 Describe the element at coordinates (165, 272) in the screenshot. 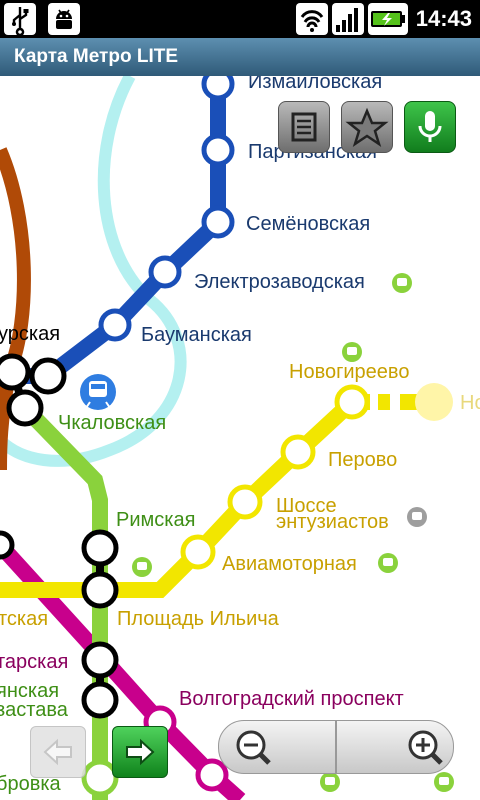

I see `station-elektrozavodskaya` at that location.